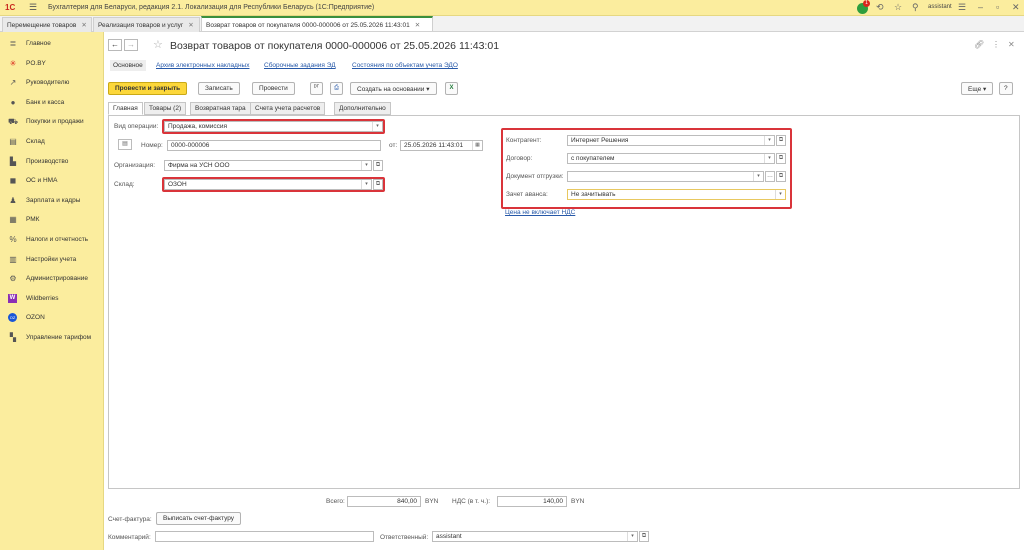 The image size is (1024, 550). What do you see at coordinates (407, 501) in the screenshot?
I see `total-value: 840,00` at bounding box center [407, 501].